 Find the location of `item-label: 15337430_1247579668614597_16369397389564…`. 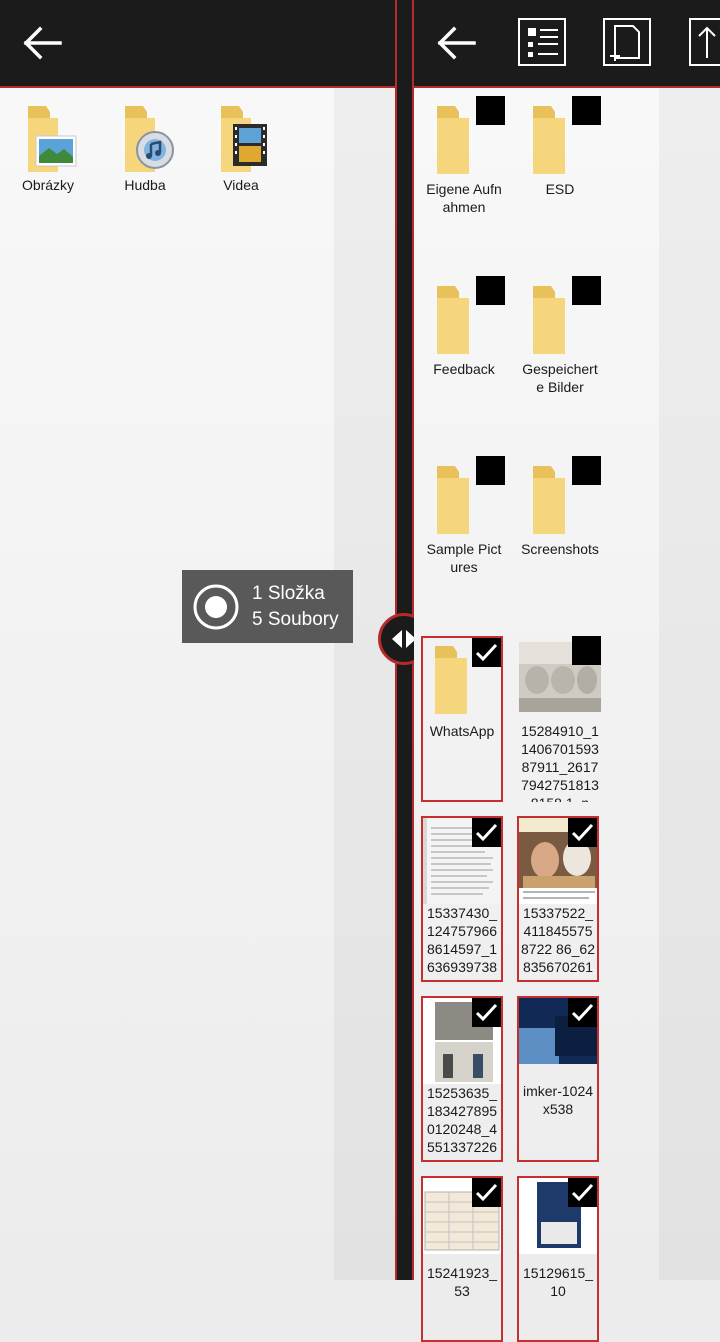

item-label: 15337430_1247579668614597_16369397389564… is located at coordinates (462, 942).